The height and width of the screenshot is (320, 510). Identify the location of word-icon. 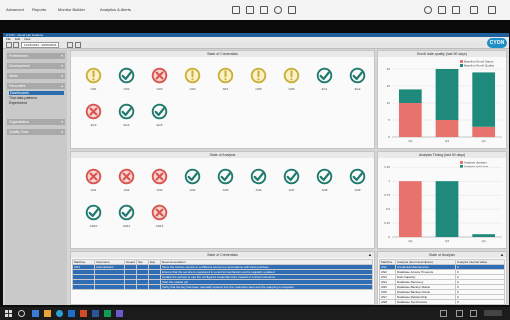
(95, 313).